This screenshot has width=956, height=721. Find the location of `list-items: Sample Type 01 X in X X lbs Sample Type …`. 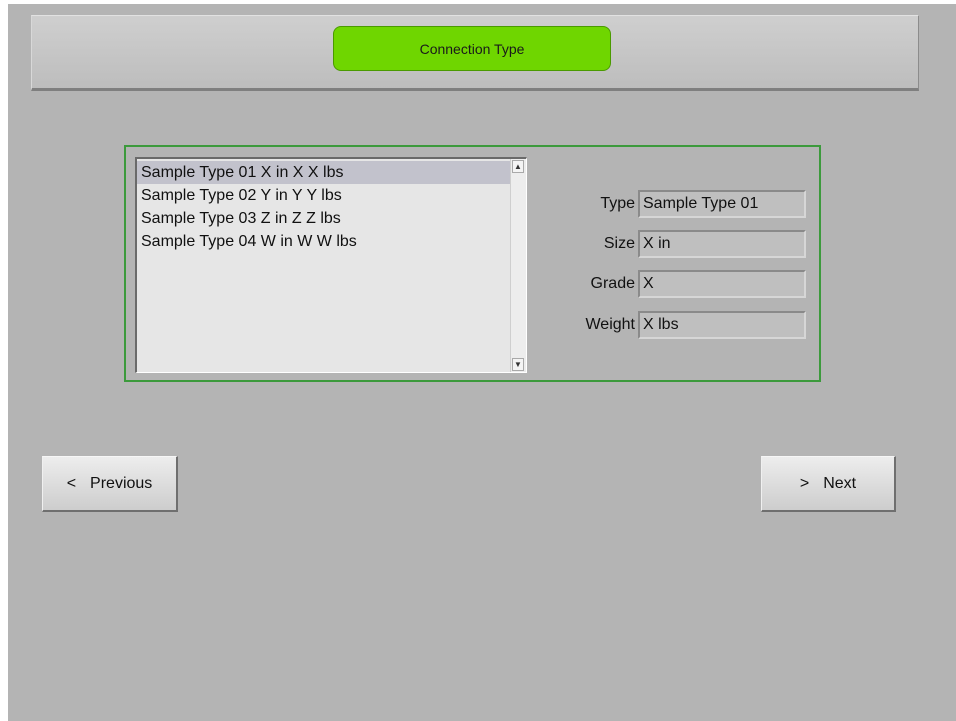

list-items: Sample Type 01 X in X X lbs Sample Type … is located at coordinates (323, 207).